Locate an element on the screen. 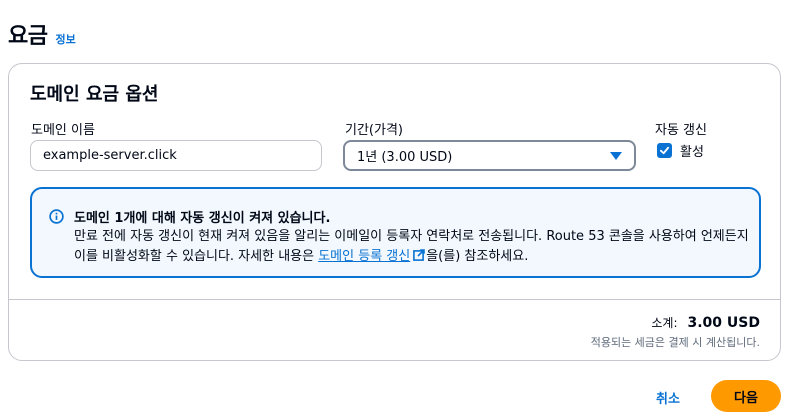 This screenshot has width=789, height=416. subtotal-row: 소계: 3.00 USD is located at coordinates (705, 322).